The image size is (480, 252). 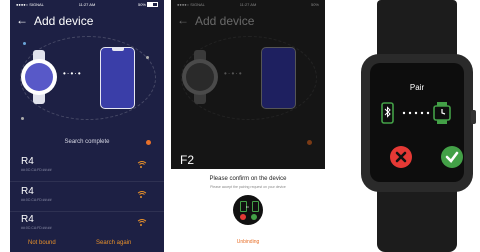 I want to click on bluetooth-phone-icon, so click(x=387, y=113).